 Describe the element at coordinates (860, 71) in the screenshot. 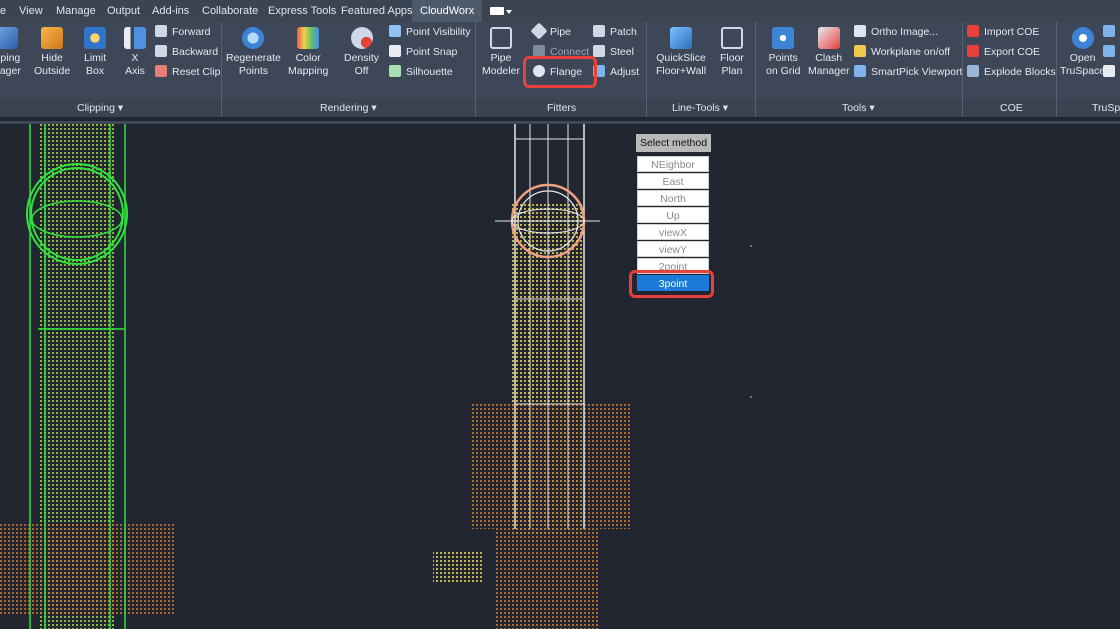

I see `smartpick-icon` at that location.